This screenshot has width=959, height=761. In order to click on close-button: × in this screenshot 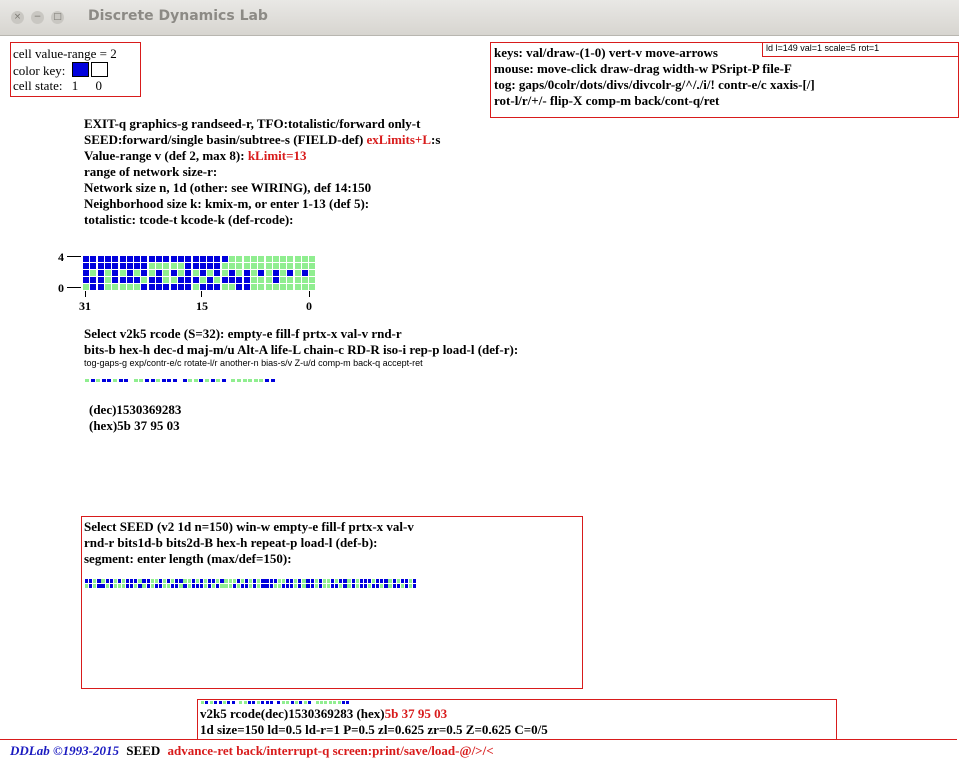, I will do `click(17, 17)`.